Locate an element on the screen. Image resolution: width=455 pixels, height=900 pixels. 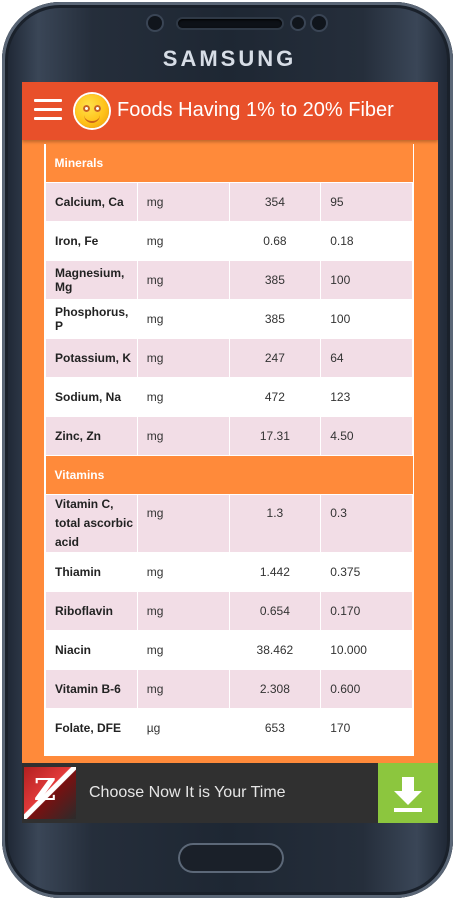
nutrient-serving-value: 4.50 is located at coordinates (366, 436).